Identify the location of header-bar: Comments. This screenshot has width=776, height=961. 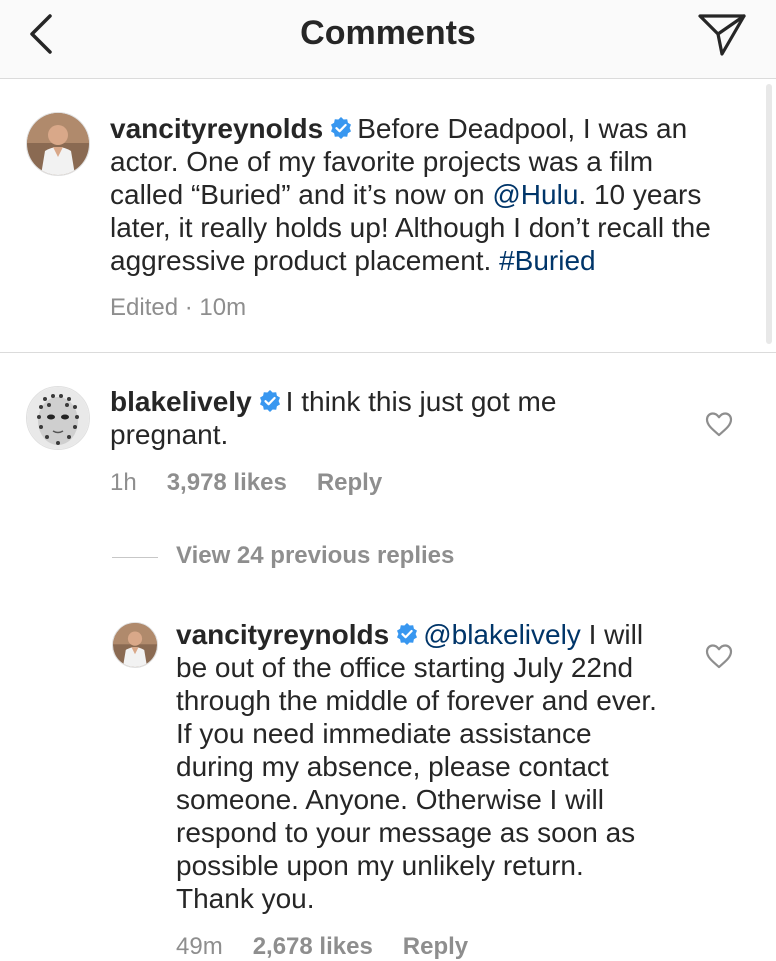
(388, 39).